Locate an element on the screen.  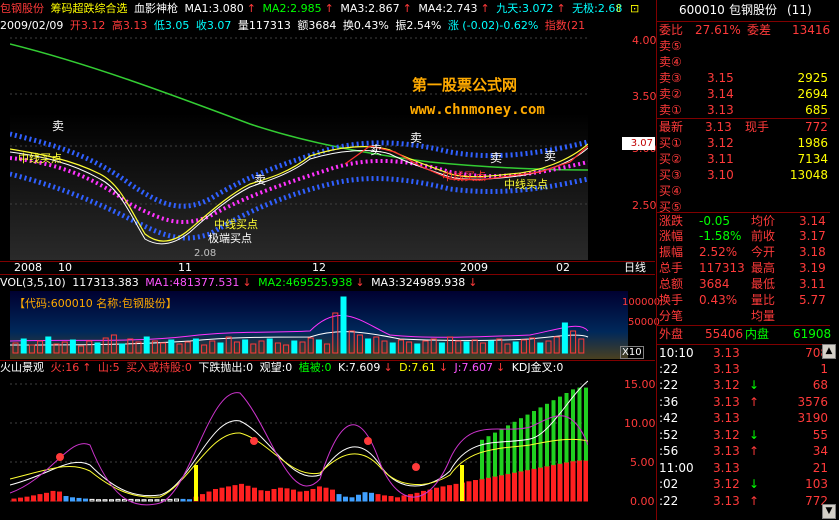
period-label: 日线 is located at coordinates (635, 268).